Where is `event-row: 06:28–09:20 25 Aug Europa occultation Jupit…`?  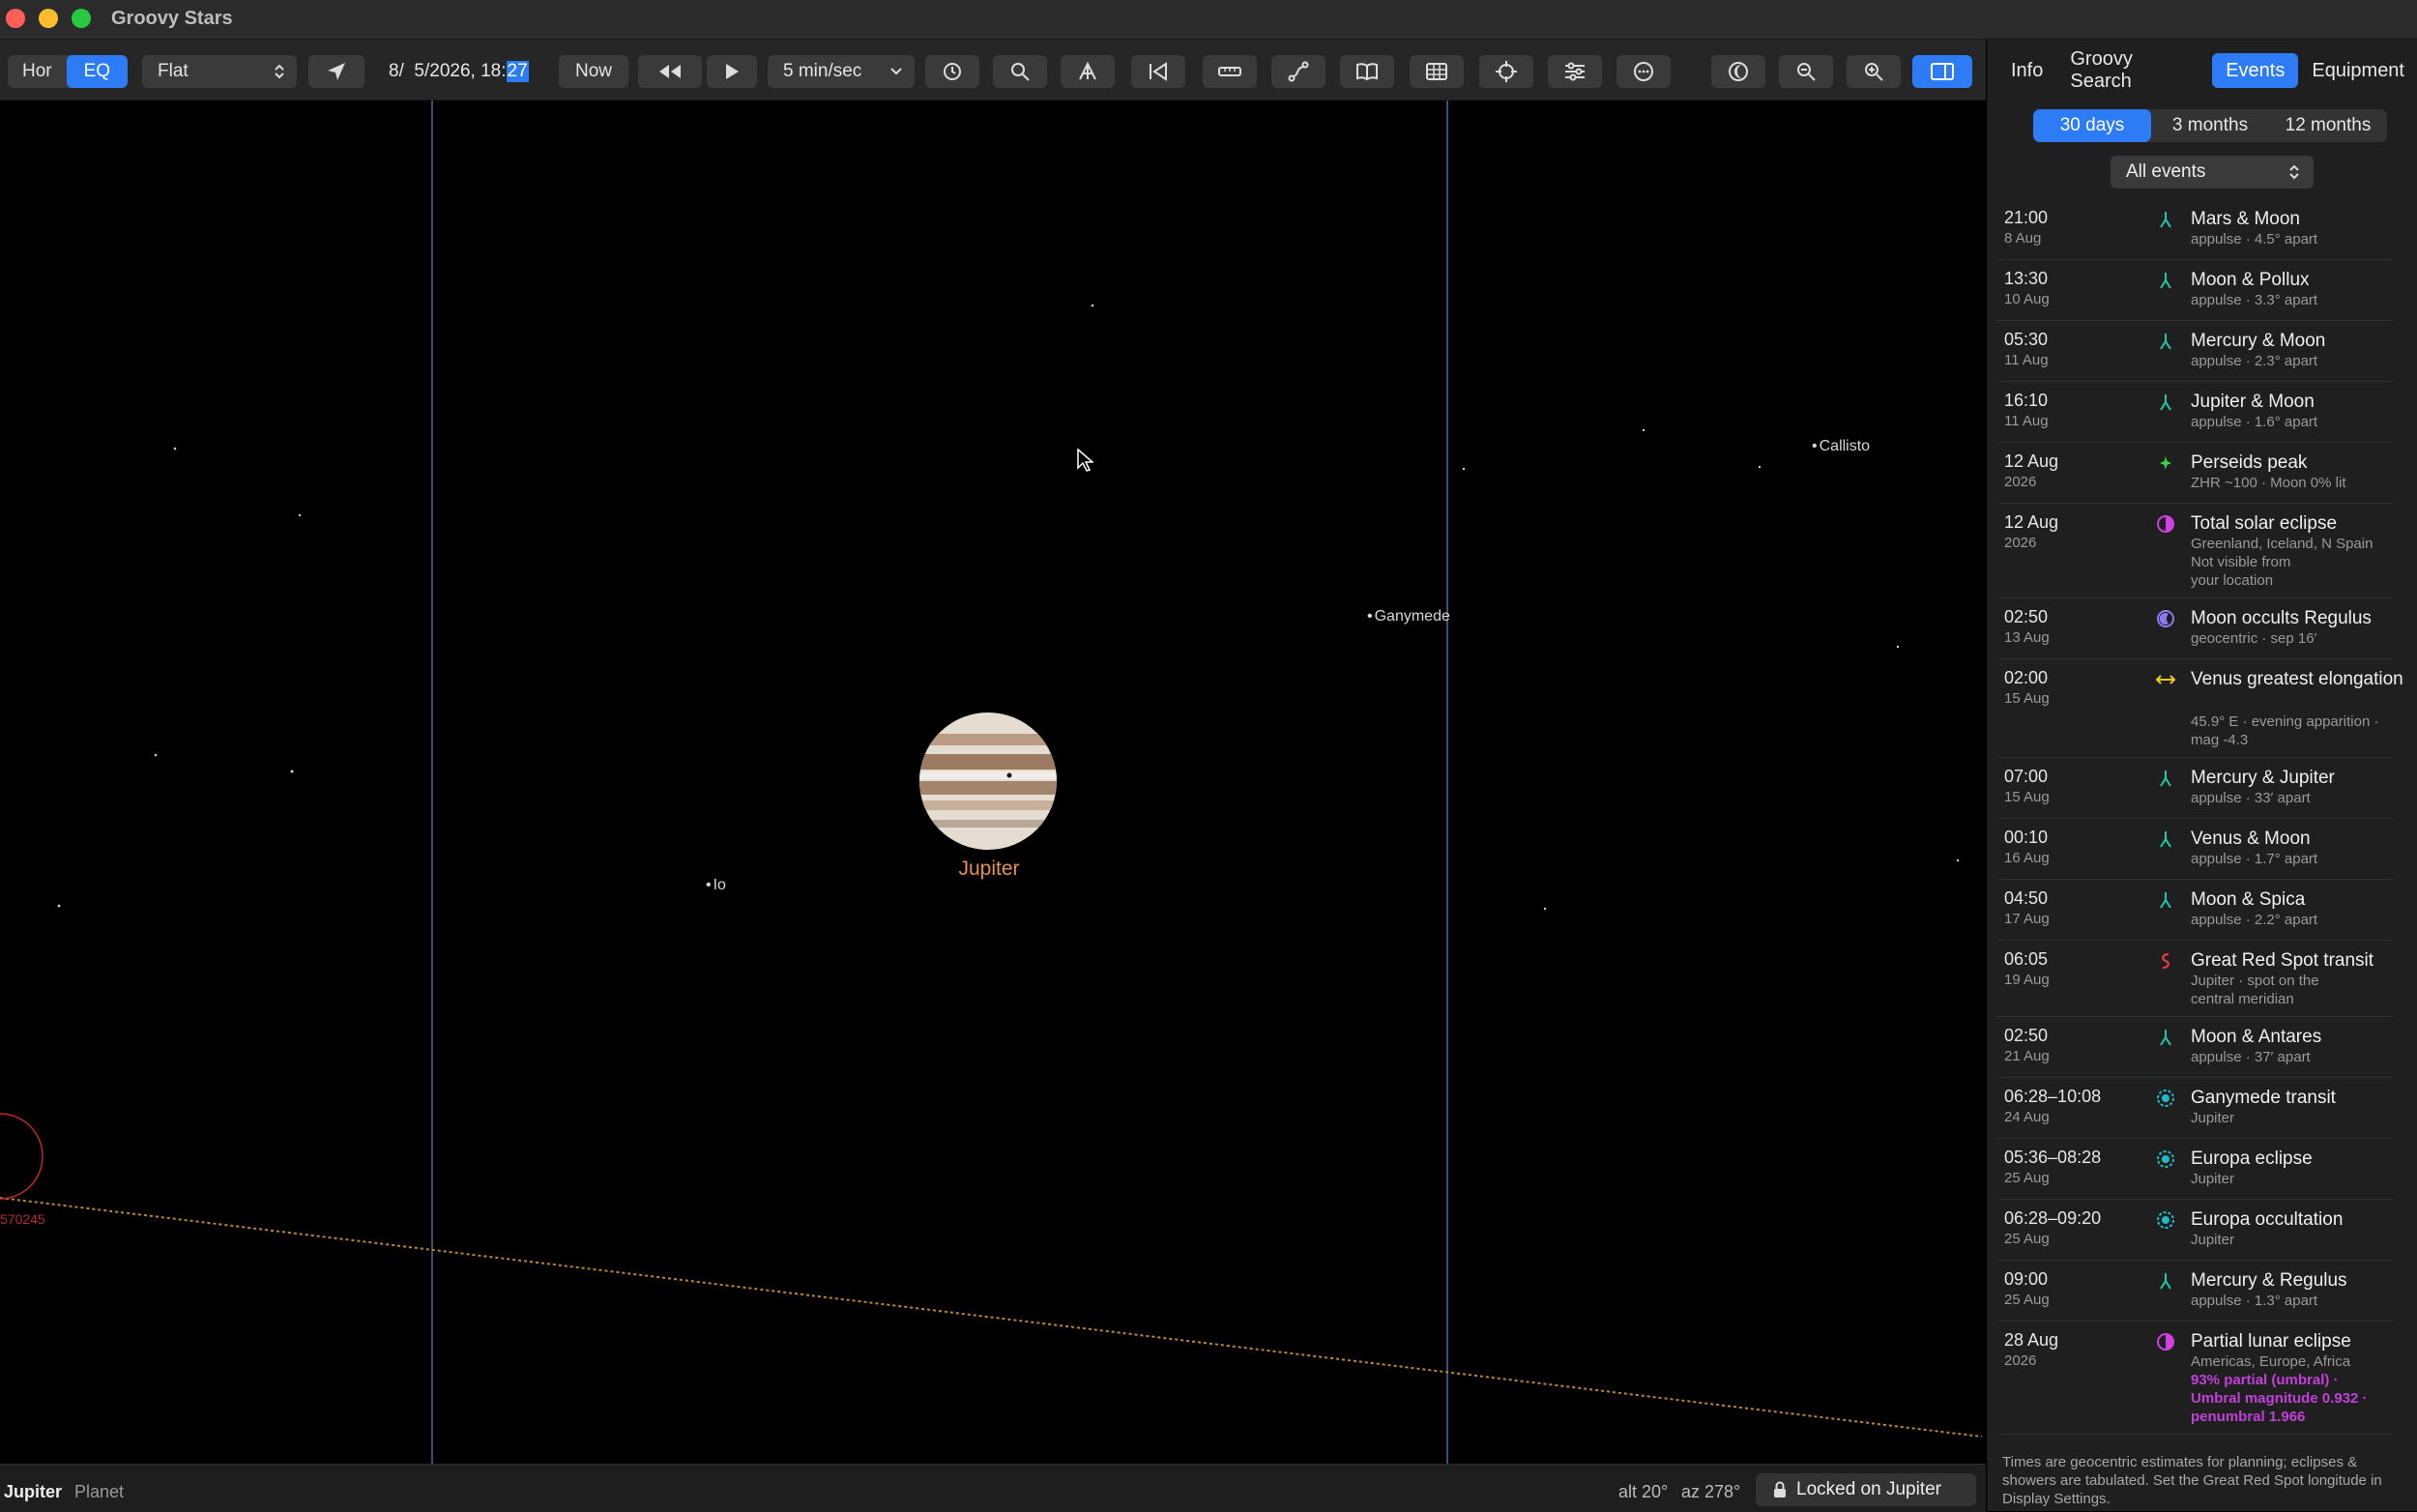
event-row: 06:28–09:20 25 Aug Europa occultation Jupit… is located at coordinates (2195, 1230).